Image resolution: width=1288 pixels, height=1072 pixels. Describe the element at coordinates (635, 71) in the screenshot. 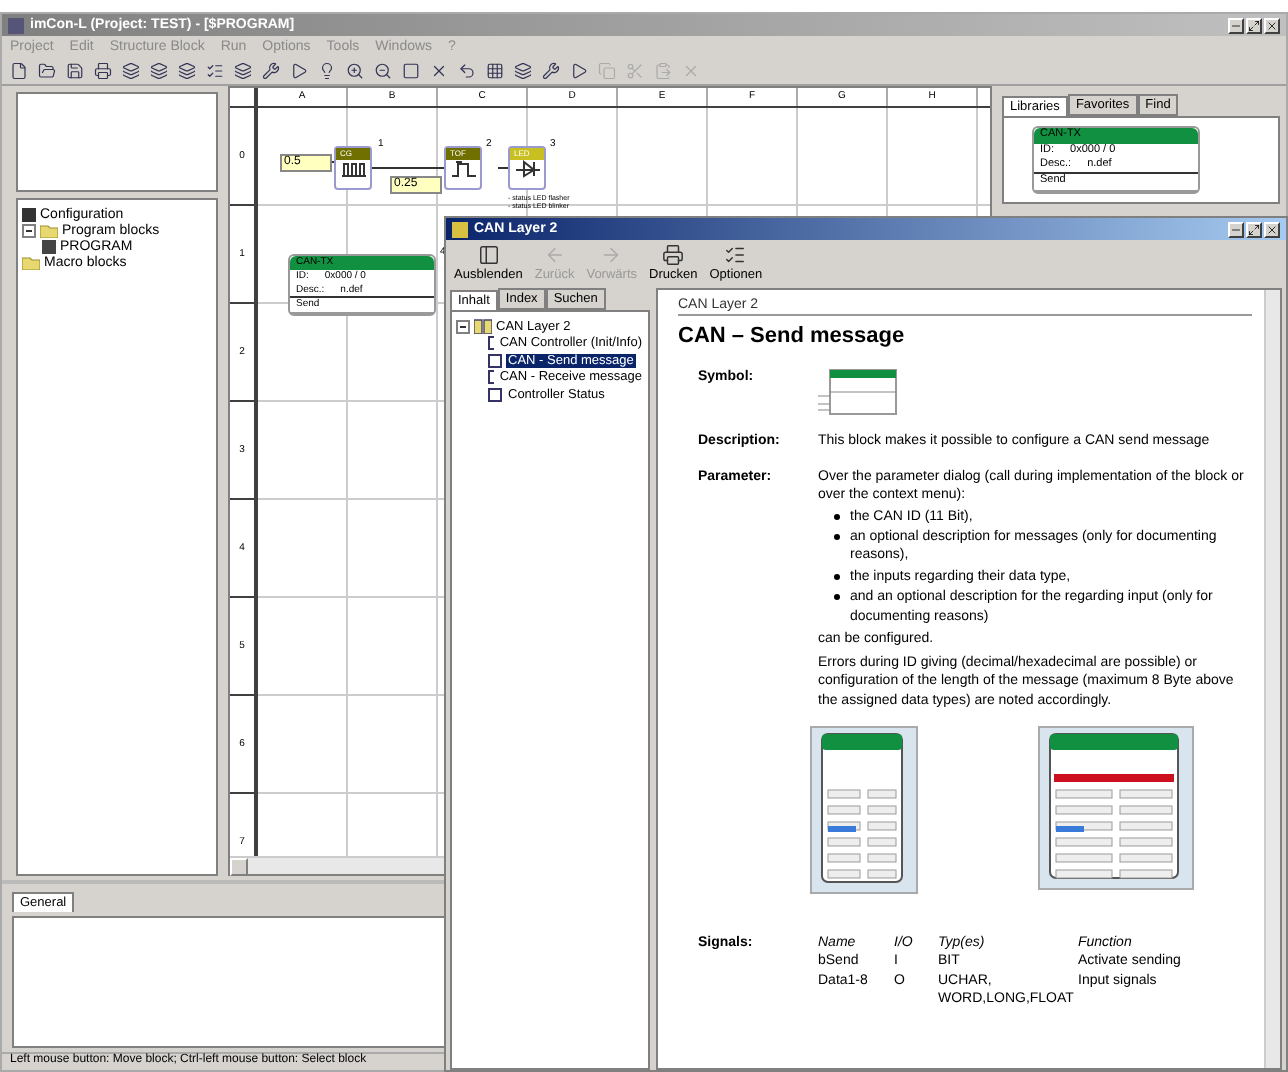

I see `cut-icon` at that location.